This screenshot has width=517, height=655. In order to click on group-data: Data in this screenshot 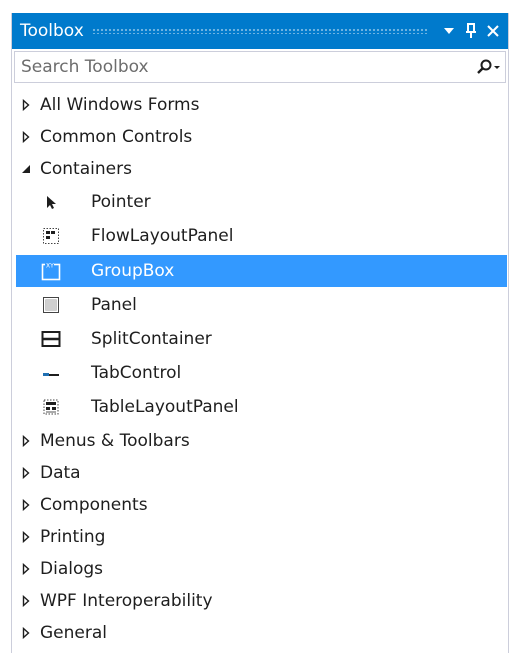, I will do `click(260, 473)`.